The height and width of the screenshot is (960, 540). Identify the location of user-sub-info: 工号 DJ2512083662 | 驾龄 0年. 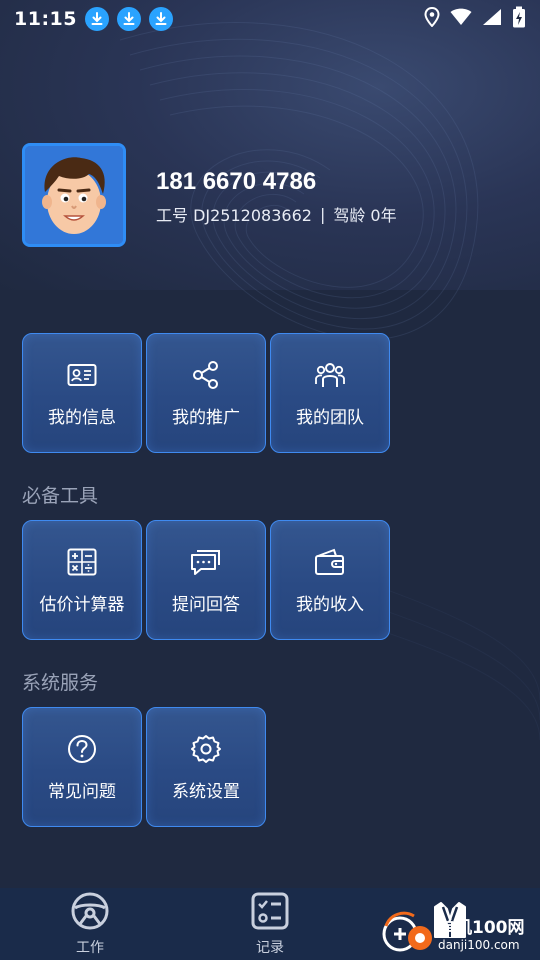
(276, 214).